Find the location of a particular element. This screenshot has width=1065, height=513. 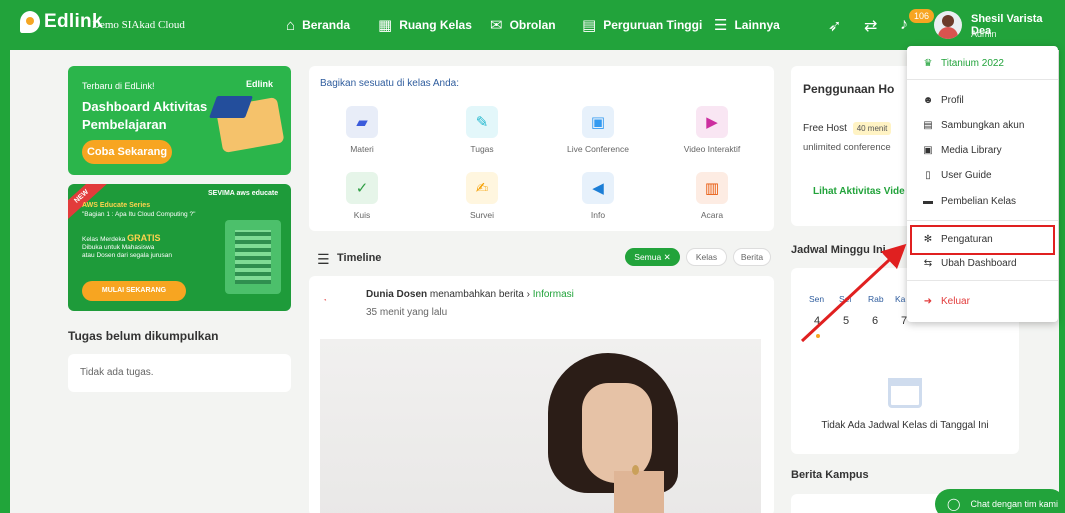

chat-bubble-icon: ◯ is located at coordinates (954, 504).